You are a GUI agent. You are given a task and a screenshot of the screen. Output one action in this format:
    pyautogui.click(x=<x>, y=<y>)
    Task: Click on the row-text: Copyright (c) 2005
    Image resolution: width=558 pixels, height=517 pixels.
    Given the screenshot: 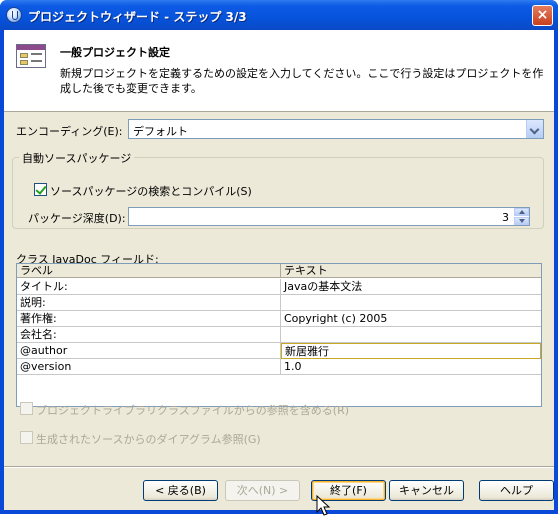 What is the action you would take?
    pyautogui.click(x=411, y=319)
    